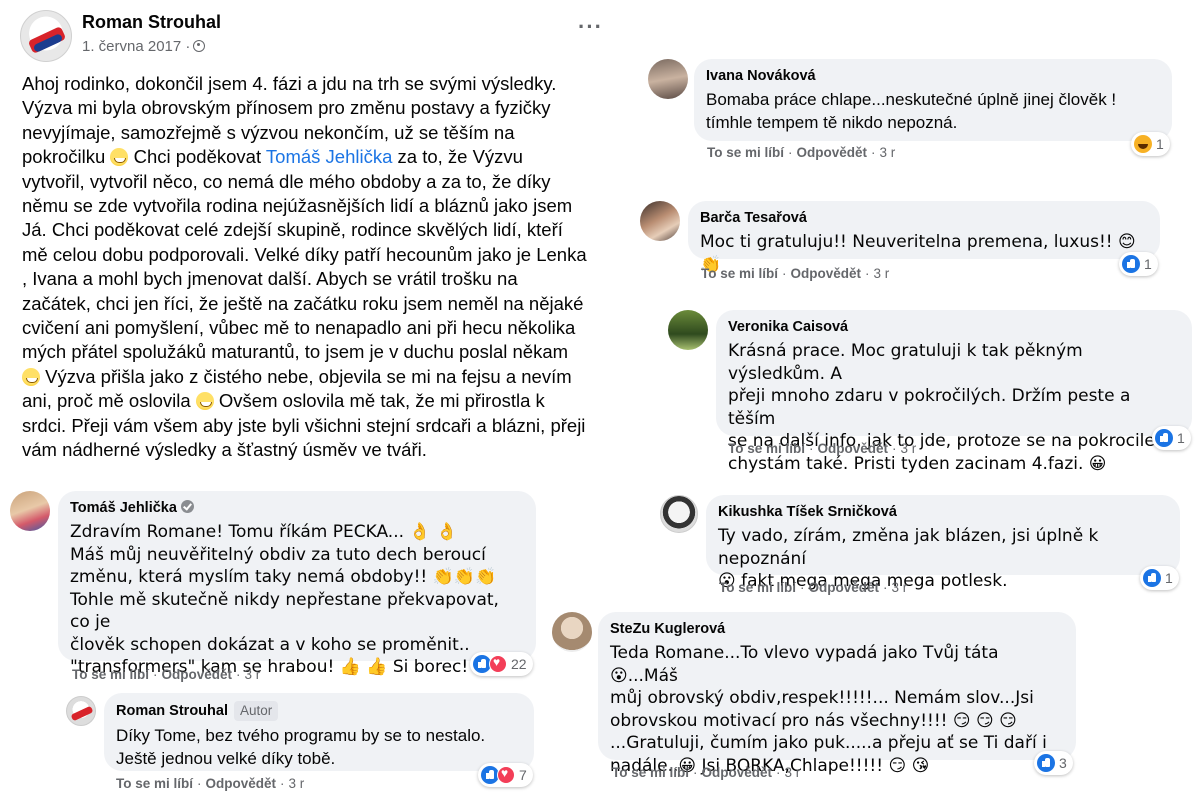 The width and height of the screenshot is (1200, 800). I want to click on haha-reaction-icon, so click(1143, 144).